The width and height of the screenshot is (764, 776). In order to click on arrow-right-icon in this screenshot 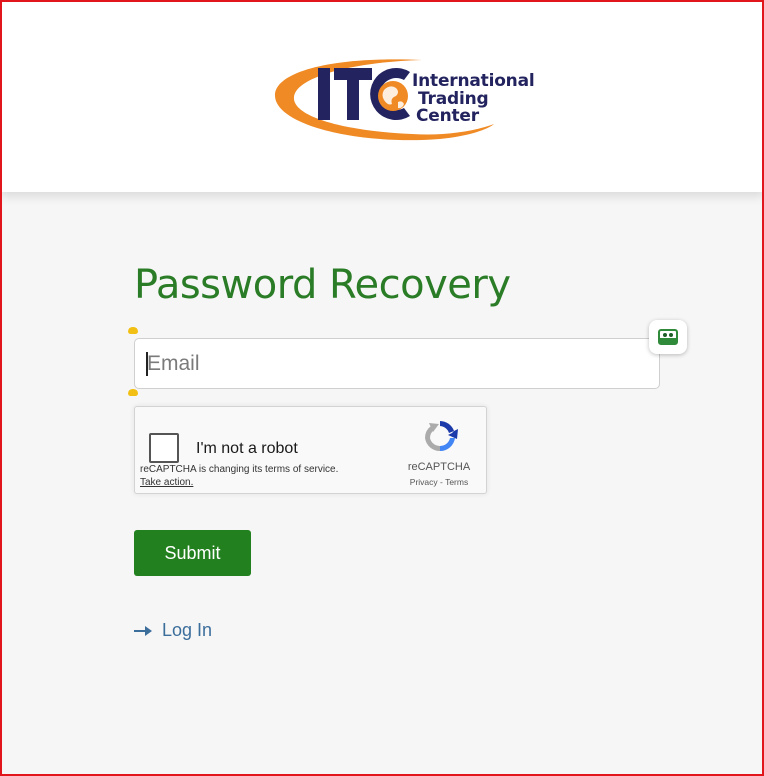, I will do `click(143, 630)`.